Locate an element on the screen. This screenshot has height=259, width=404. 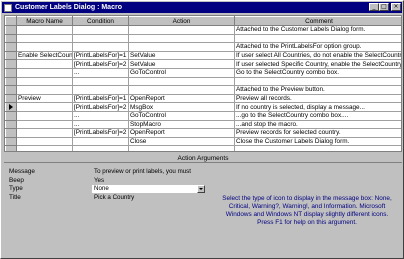
table-row: Attached to the Preview button. is located at coordinates (203, 90).